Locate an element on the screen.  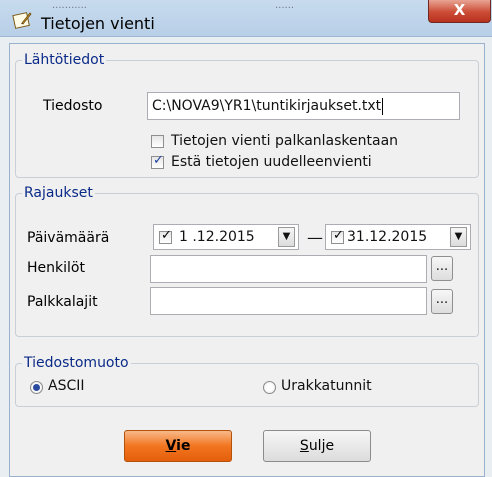
vie-button: Vie is located at coordinates (178, 446).